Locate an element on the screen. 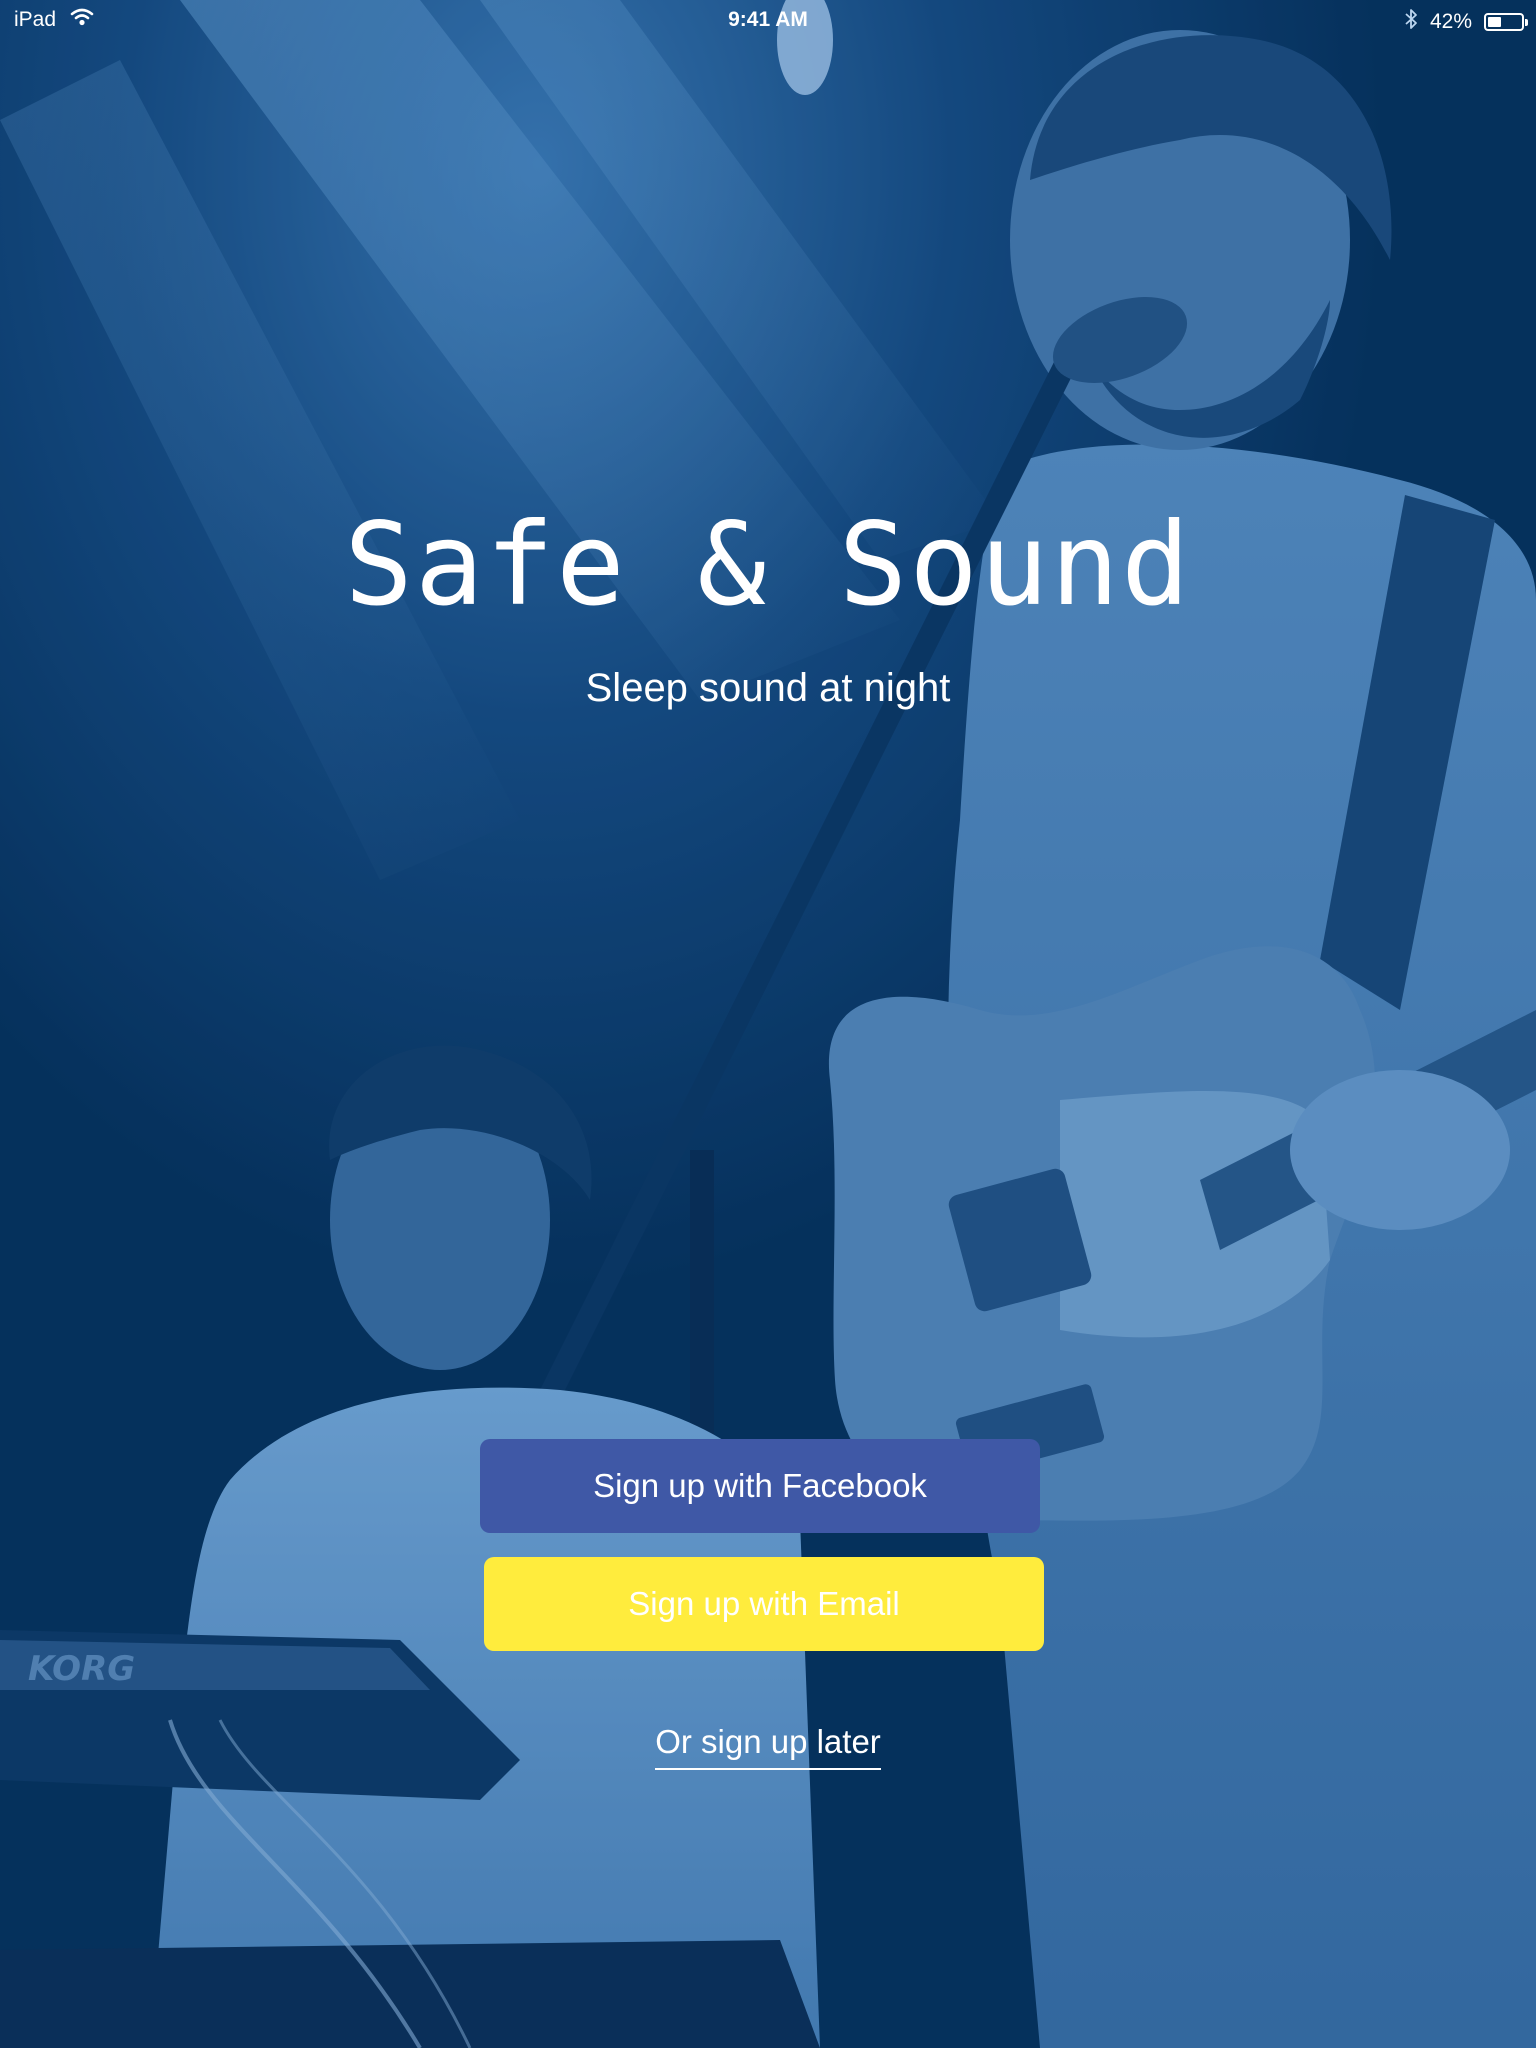  status-time: 9:41 AM is located at coordinates (768, 19).